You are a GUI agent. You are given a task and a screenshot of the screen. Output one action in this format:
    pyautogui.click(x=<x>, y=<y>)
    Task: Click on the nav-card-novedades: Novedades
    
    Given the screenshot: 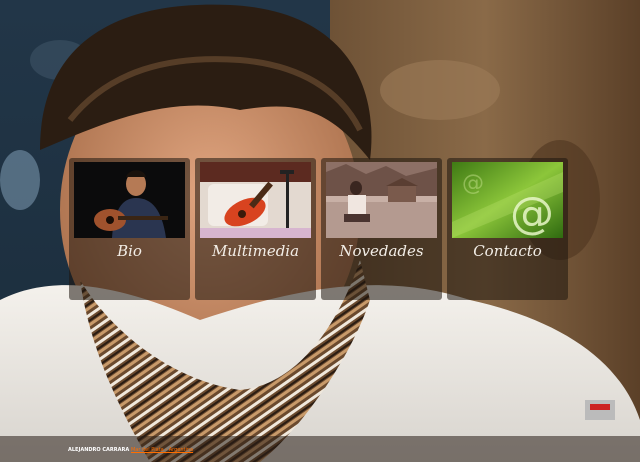 What is the action you would take?
    pyautogui.click(x=381, y=229)
    